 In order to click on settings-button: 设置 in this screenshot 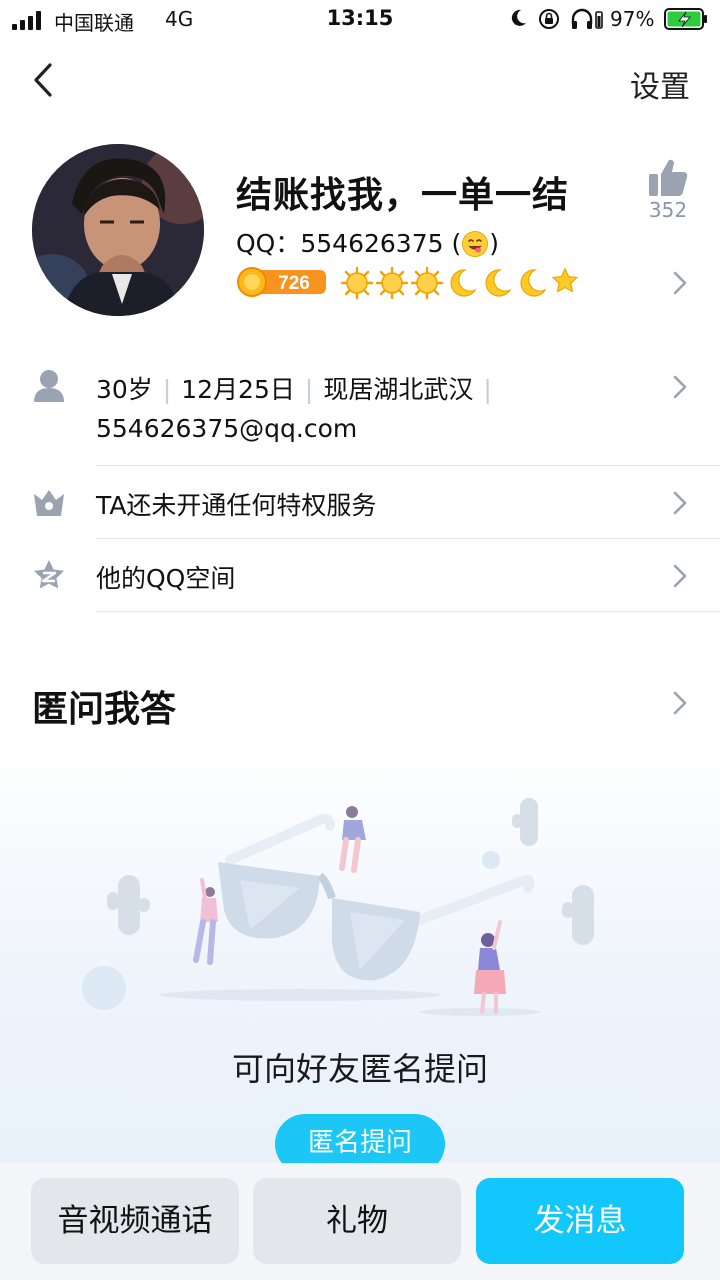, I will do `click(660, 84)`.